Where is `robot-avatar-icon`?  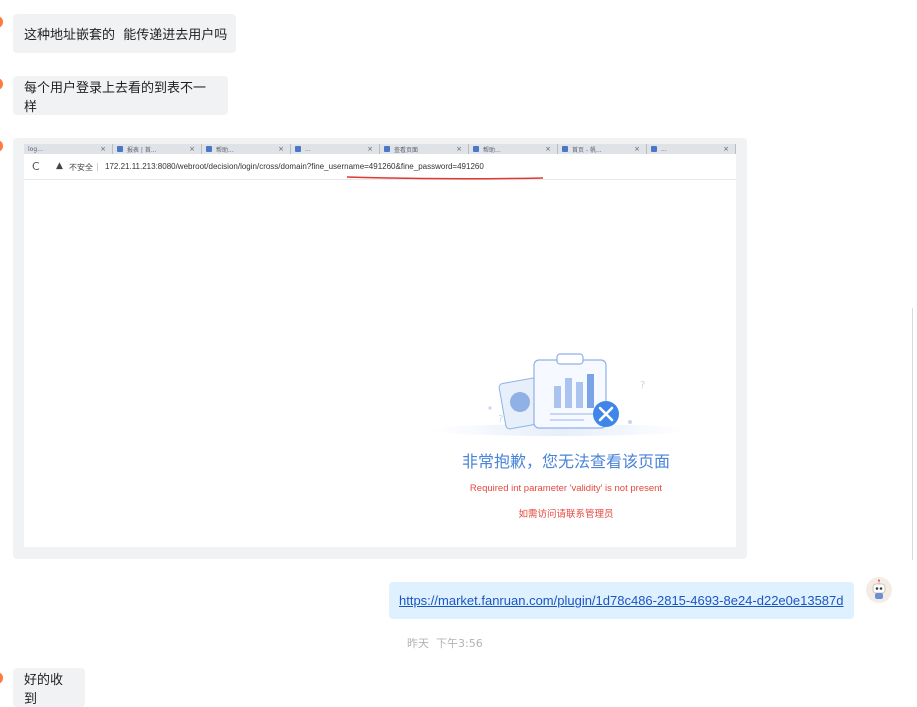
robot-avatar-icon is located at coordinates (879, 590).